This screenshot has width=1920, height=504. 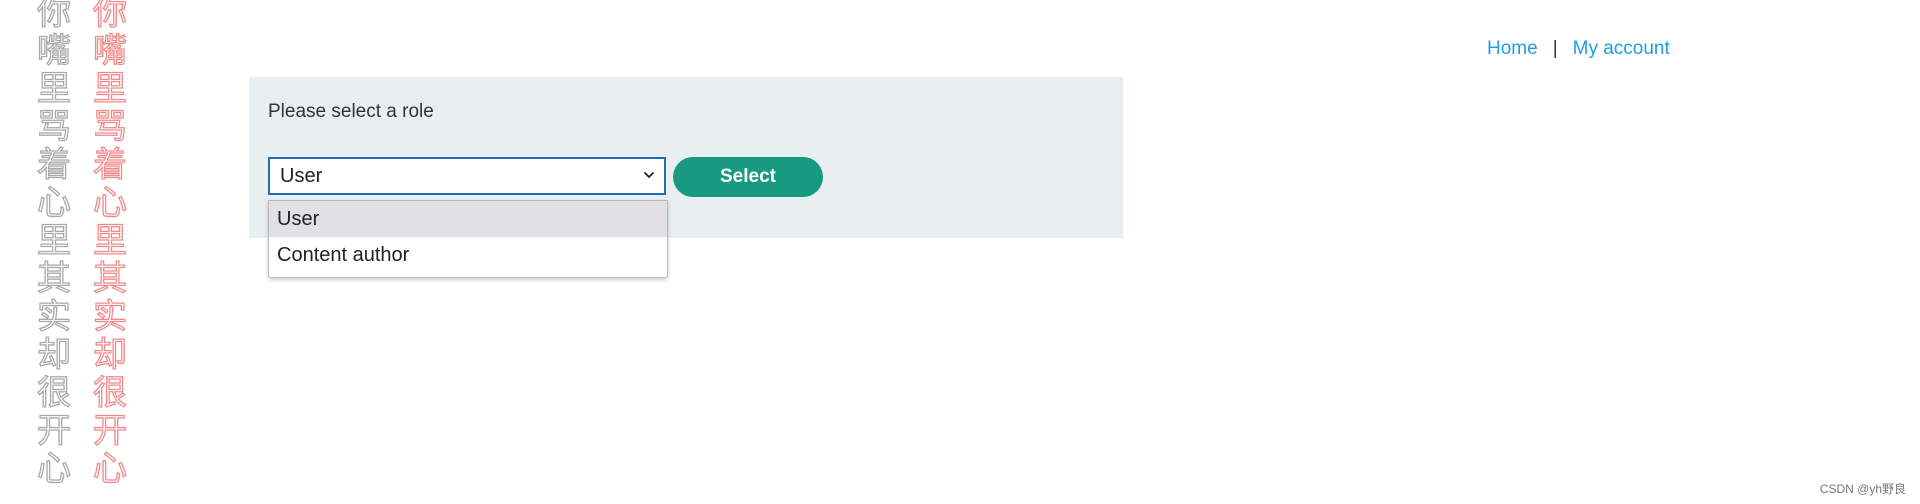 What do you see at coordinates (301, 175) in the screenshot?
I see `role-select-value: User` at bounding box center [301, 175].